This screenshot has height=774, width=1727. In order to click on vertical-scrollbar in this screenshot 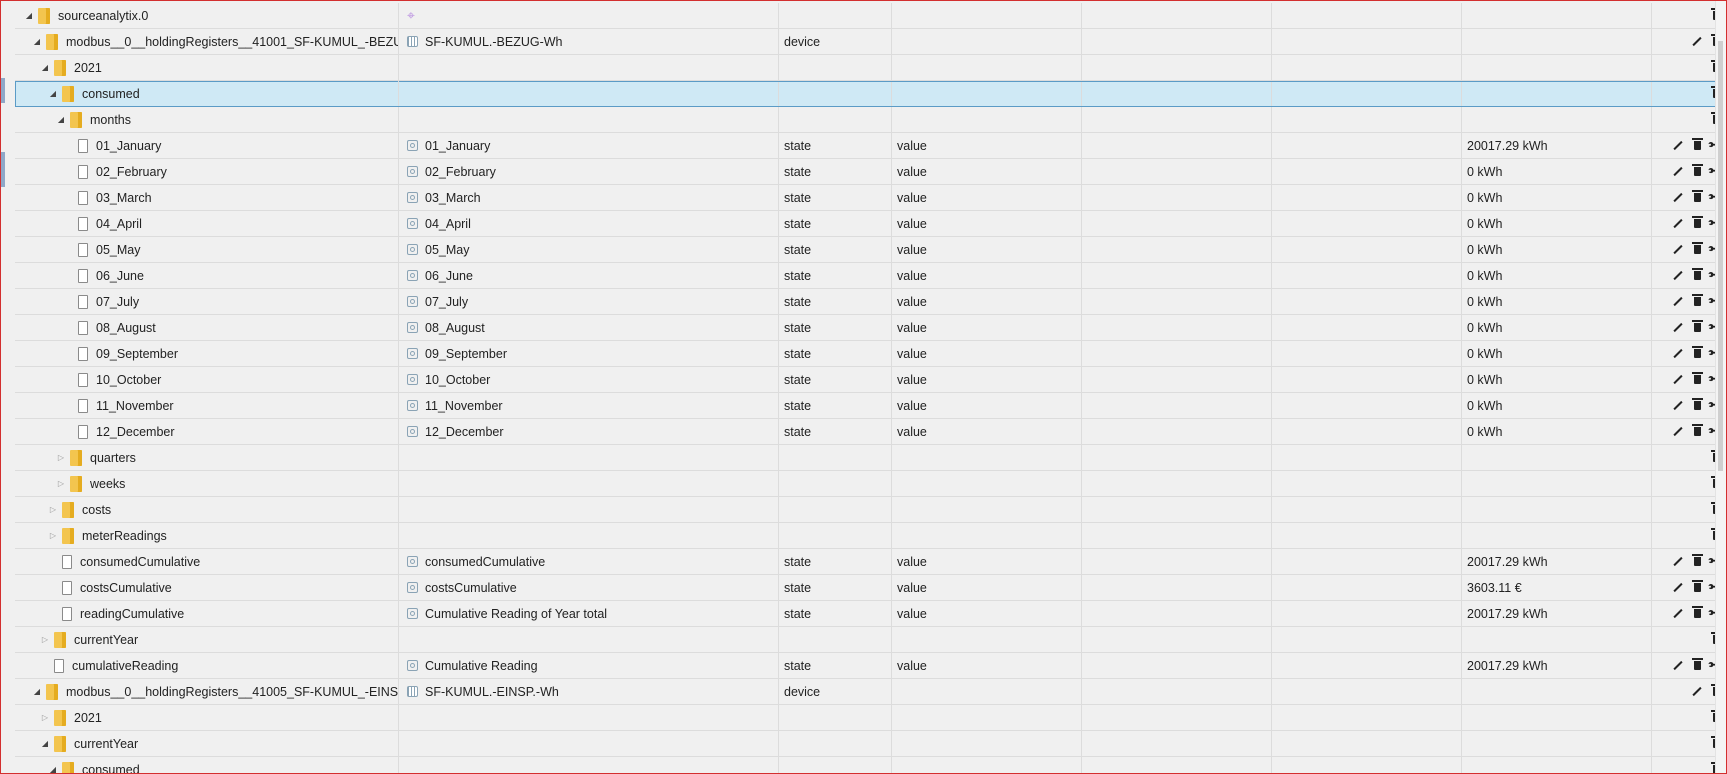, I will do `click(1720, 387)`.